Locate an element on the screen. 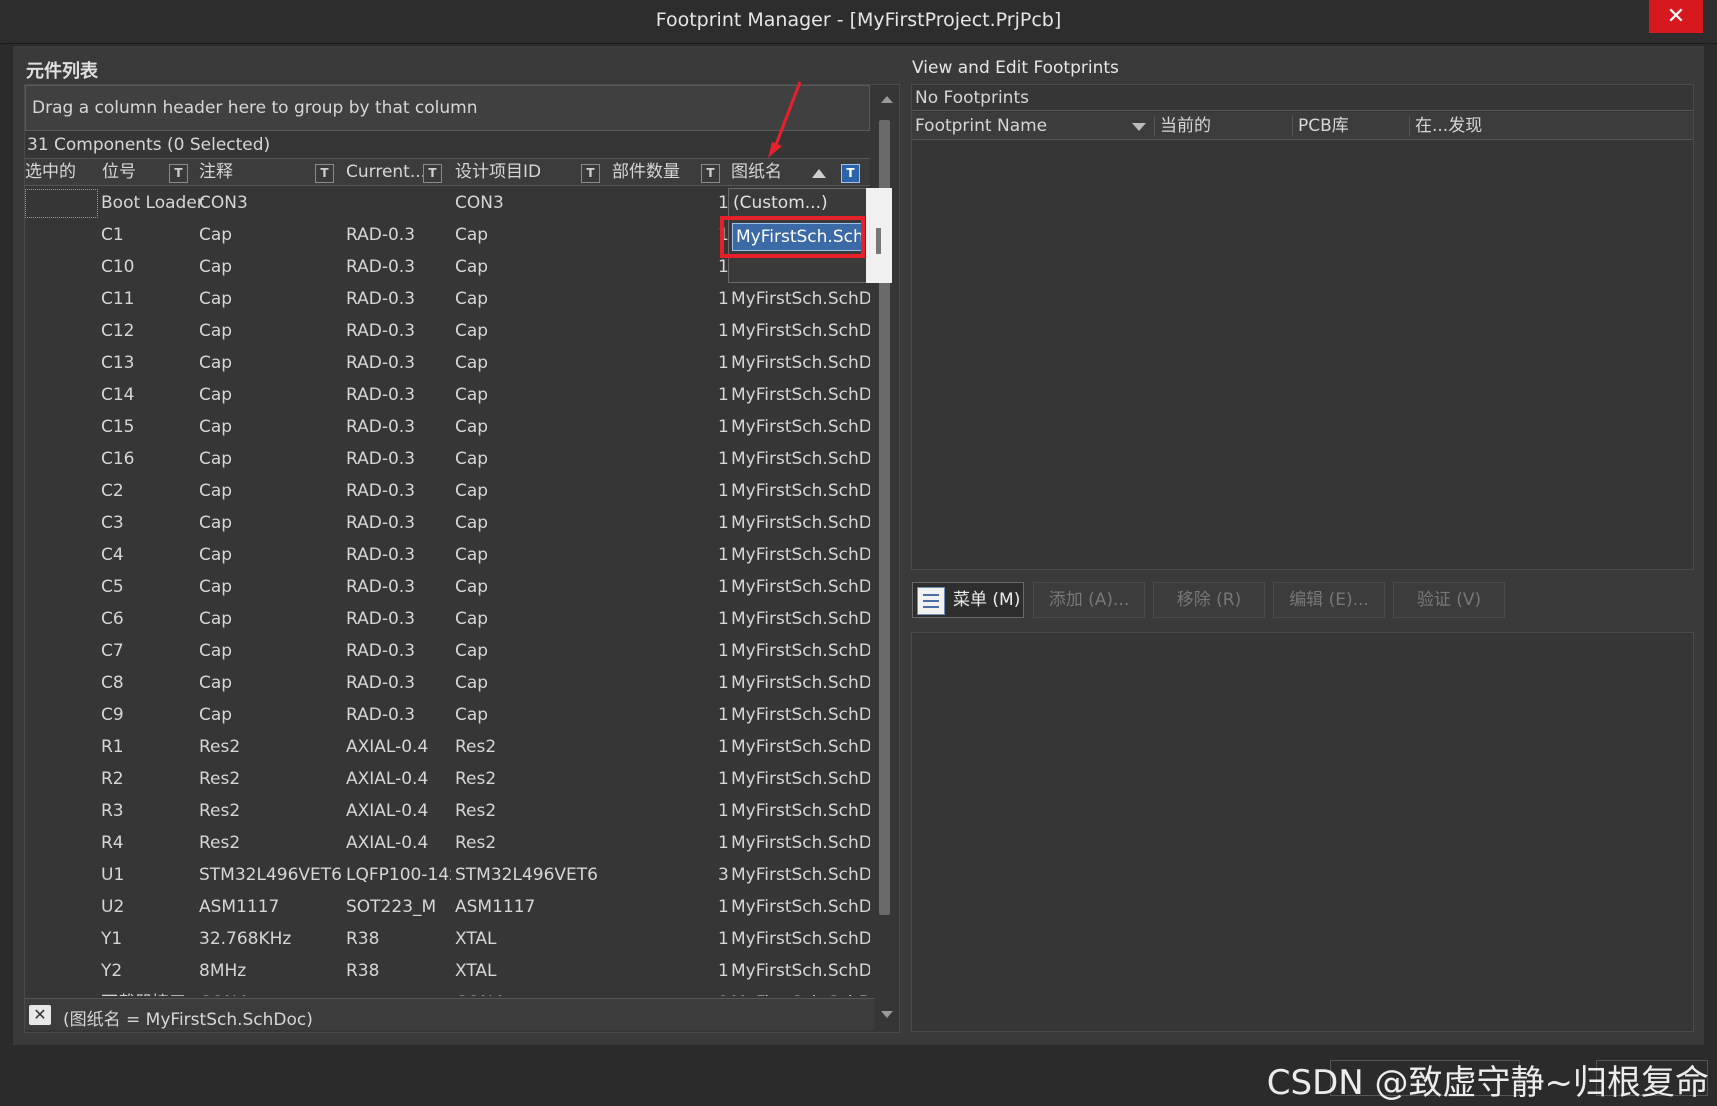 The width and height of the screenshot is (1717, 1106). scroll-up-icon is located at coordinates (887, 99).